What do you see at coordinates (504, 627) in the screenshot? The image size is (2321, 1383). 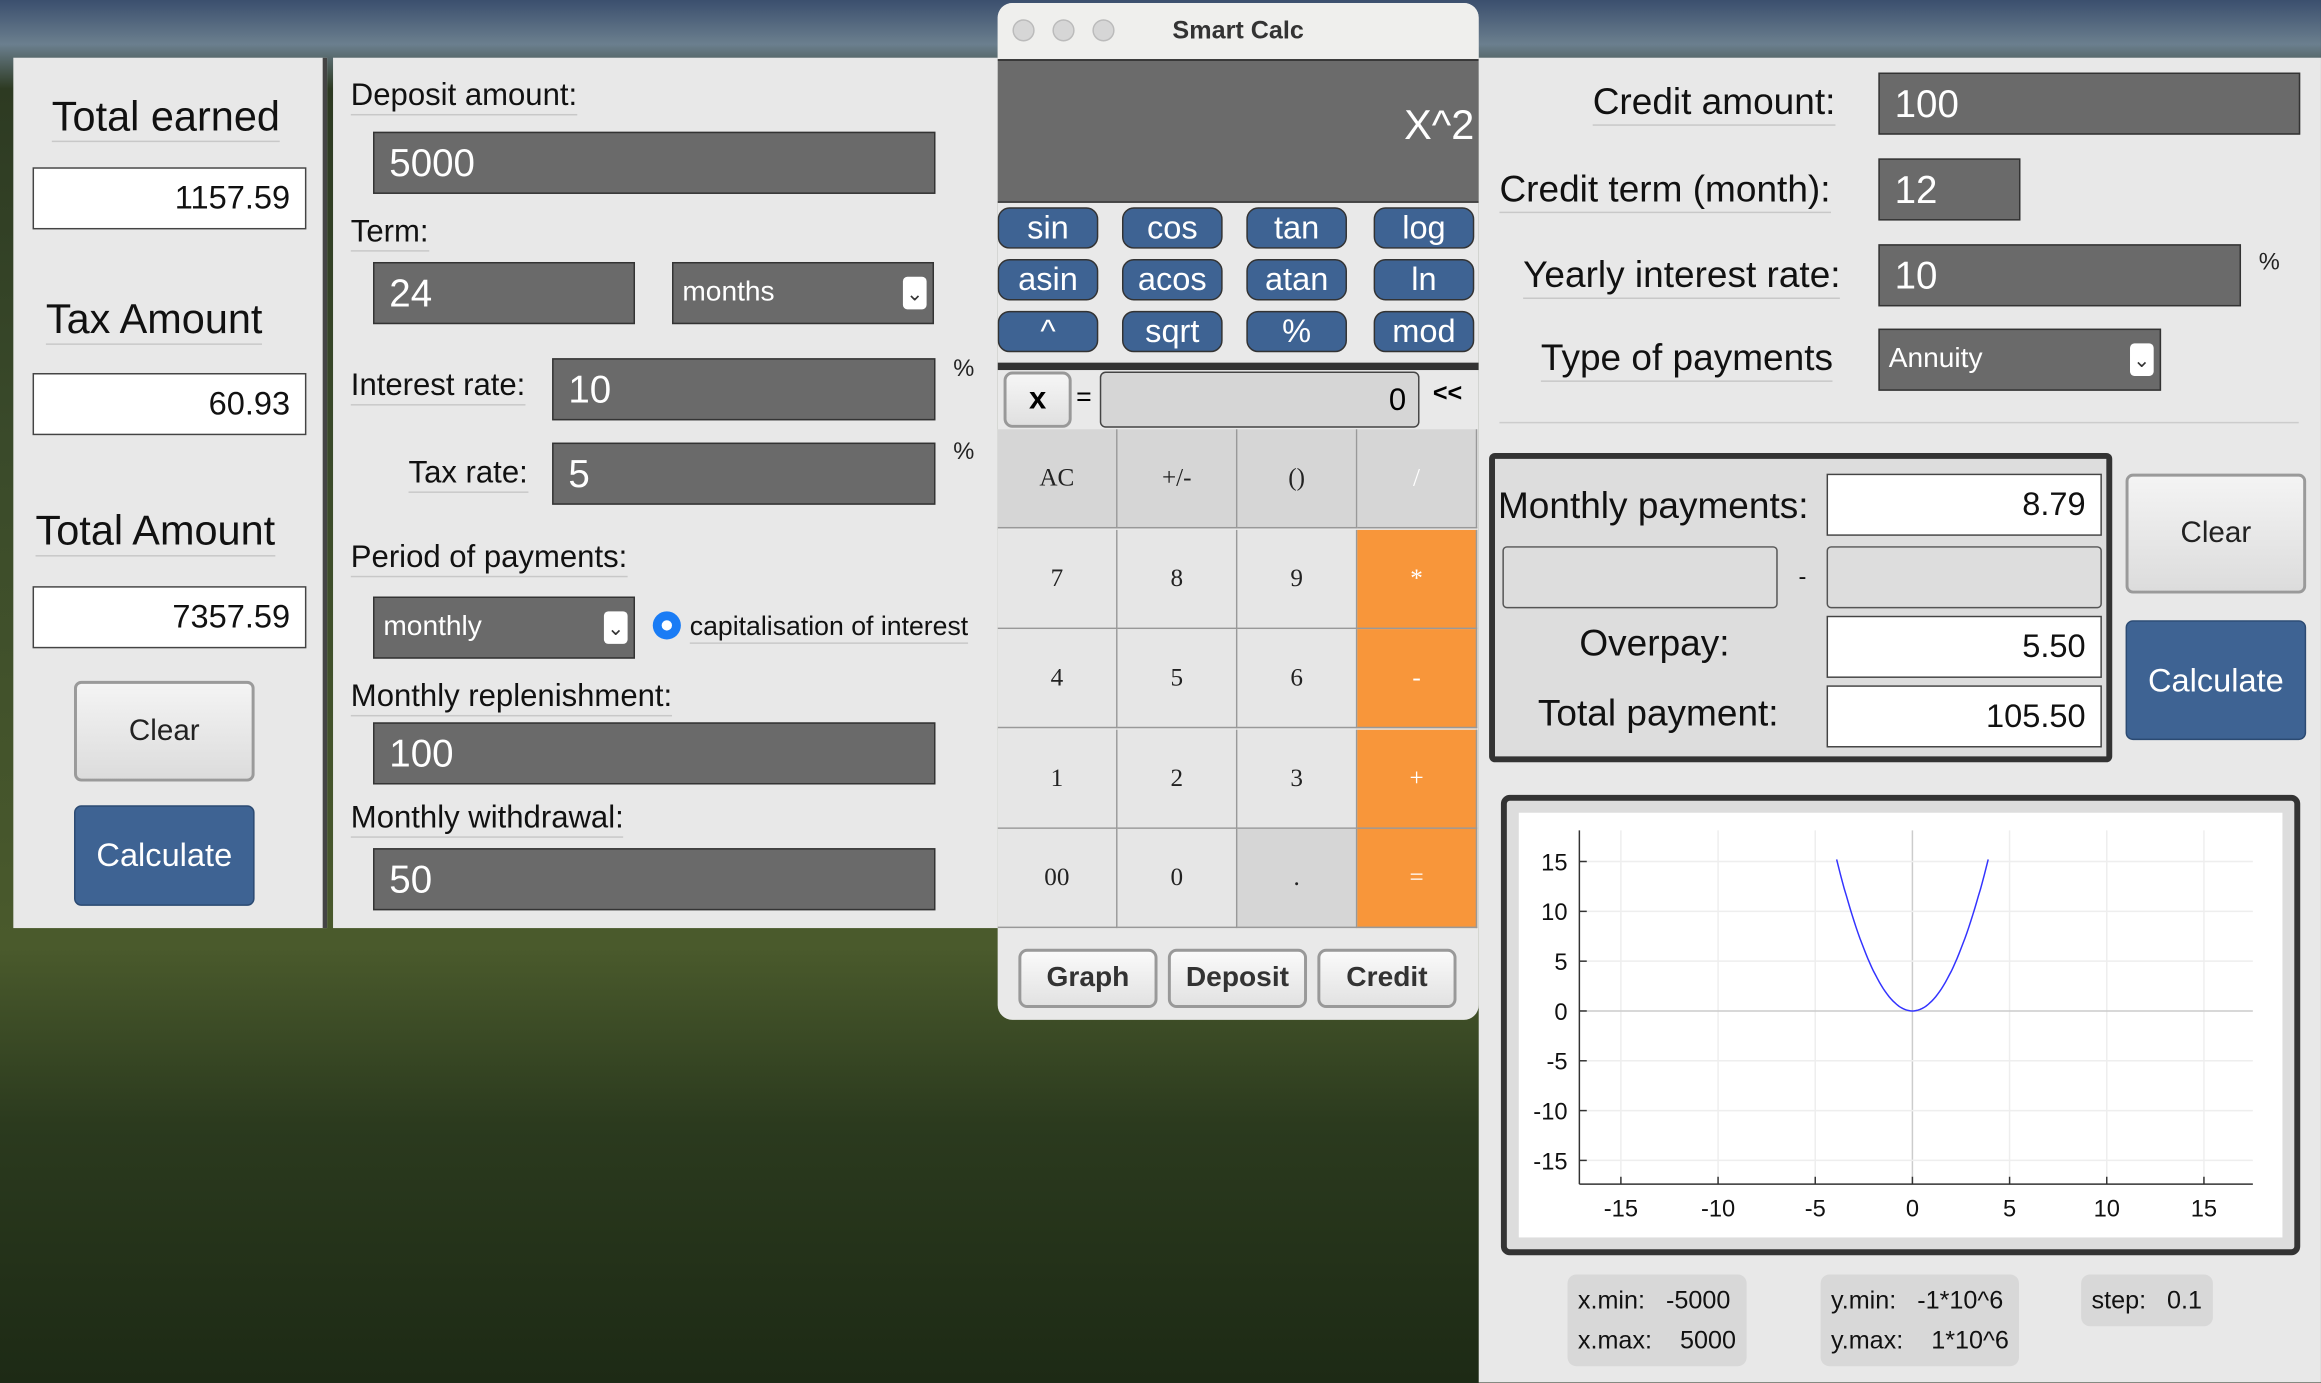 I see `period-select: monthly ⌄` at bounding box center [504, 627].